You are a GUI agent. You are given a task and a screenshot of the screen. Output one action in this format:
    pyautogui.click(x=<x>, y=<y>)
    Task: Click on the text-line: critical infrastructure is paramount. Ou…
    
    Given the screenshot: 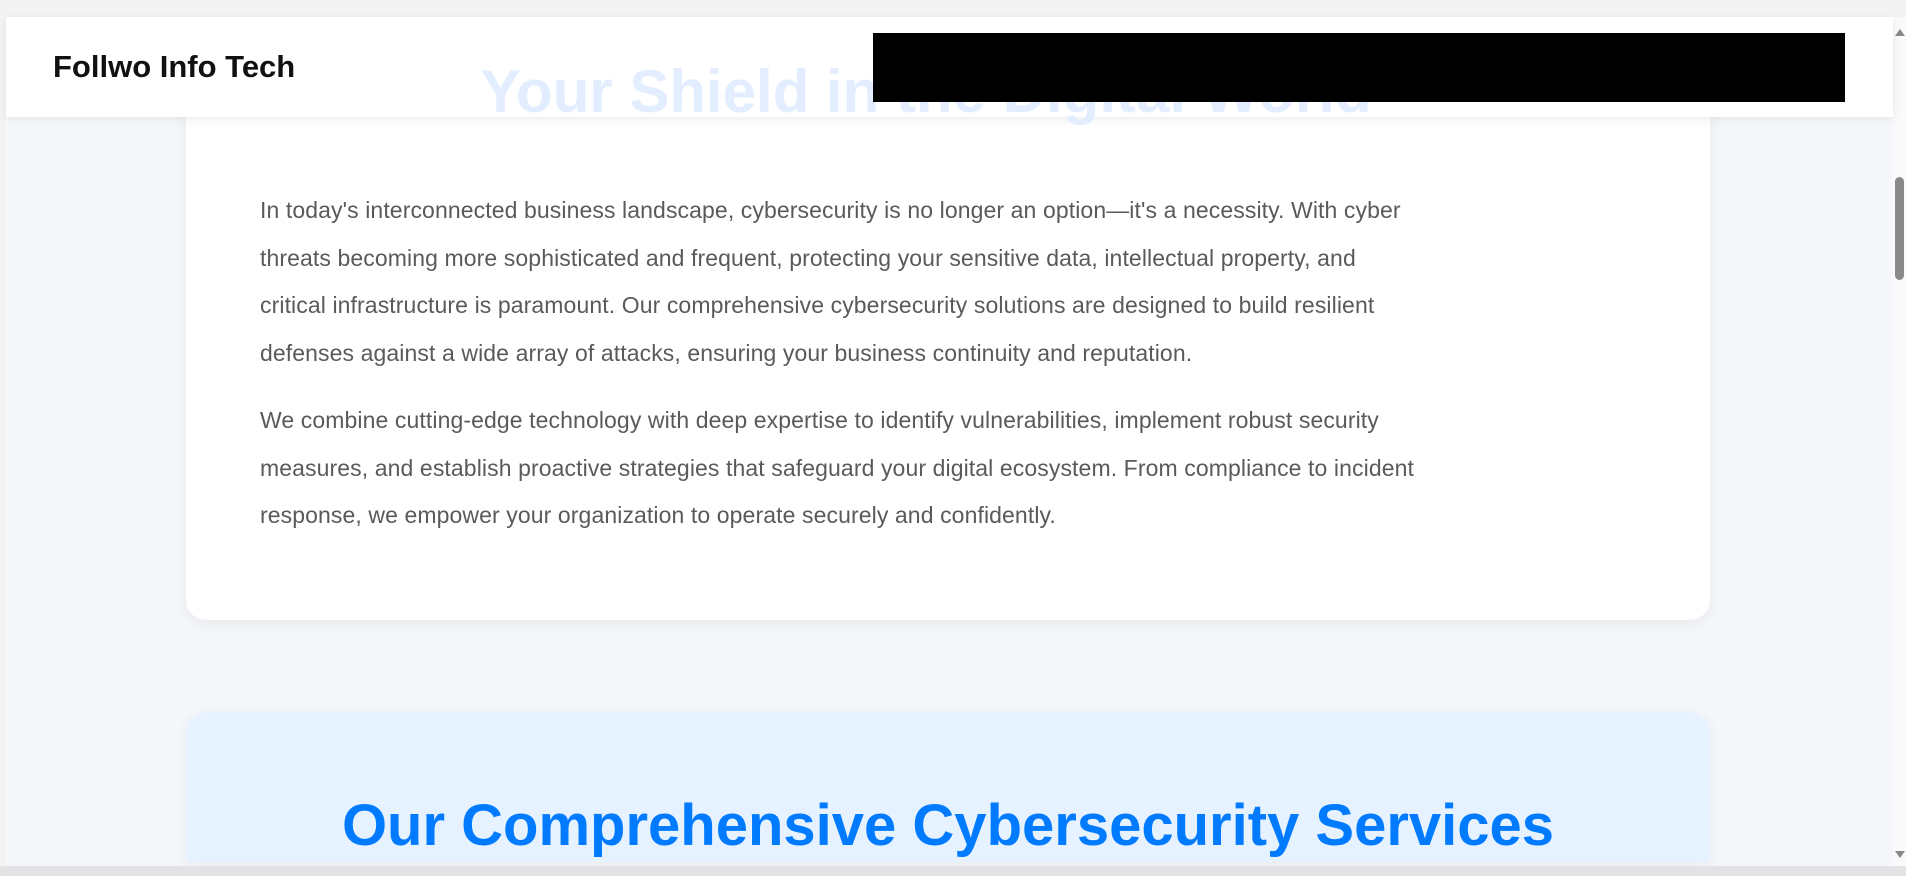 What is the action you would take?
    pyautogui.click(x=817, y=305)
    